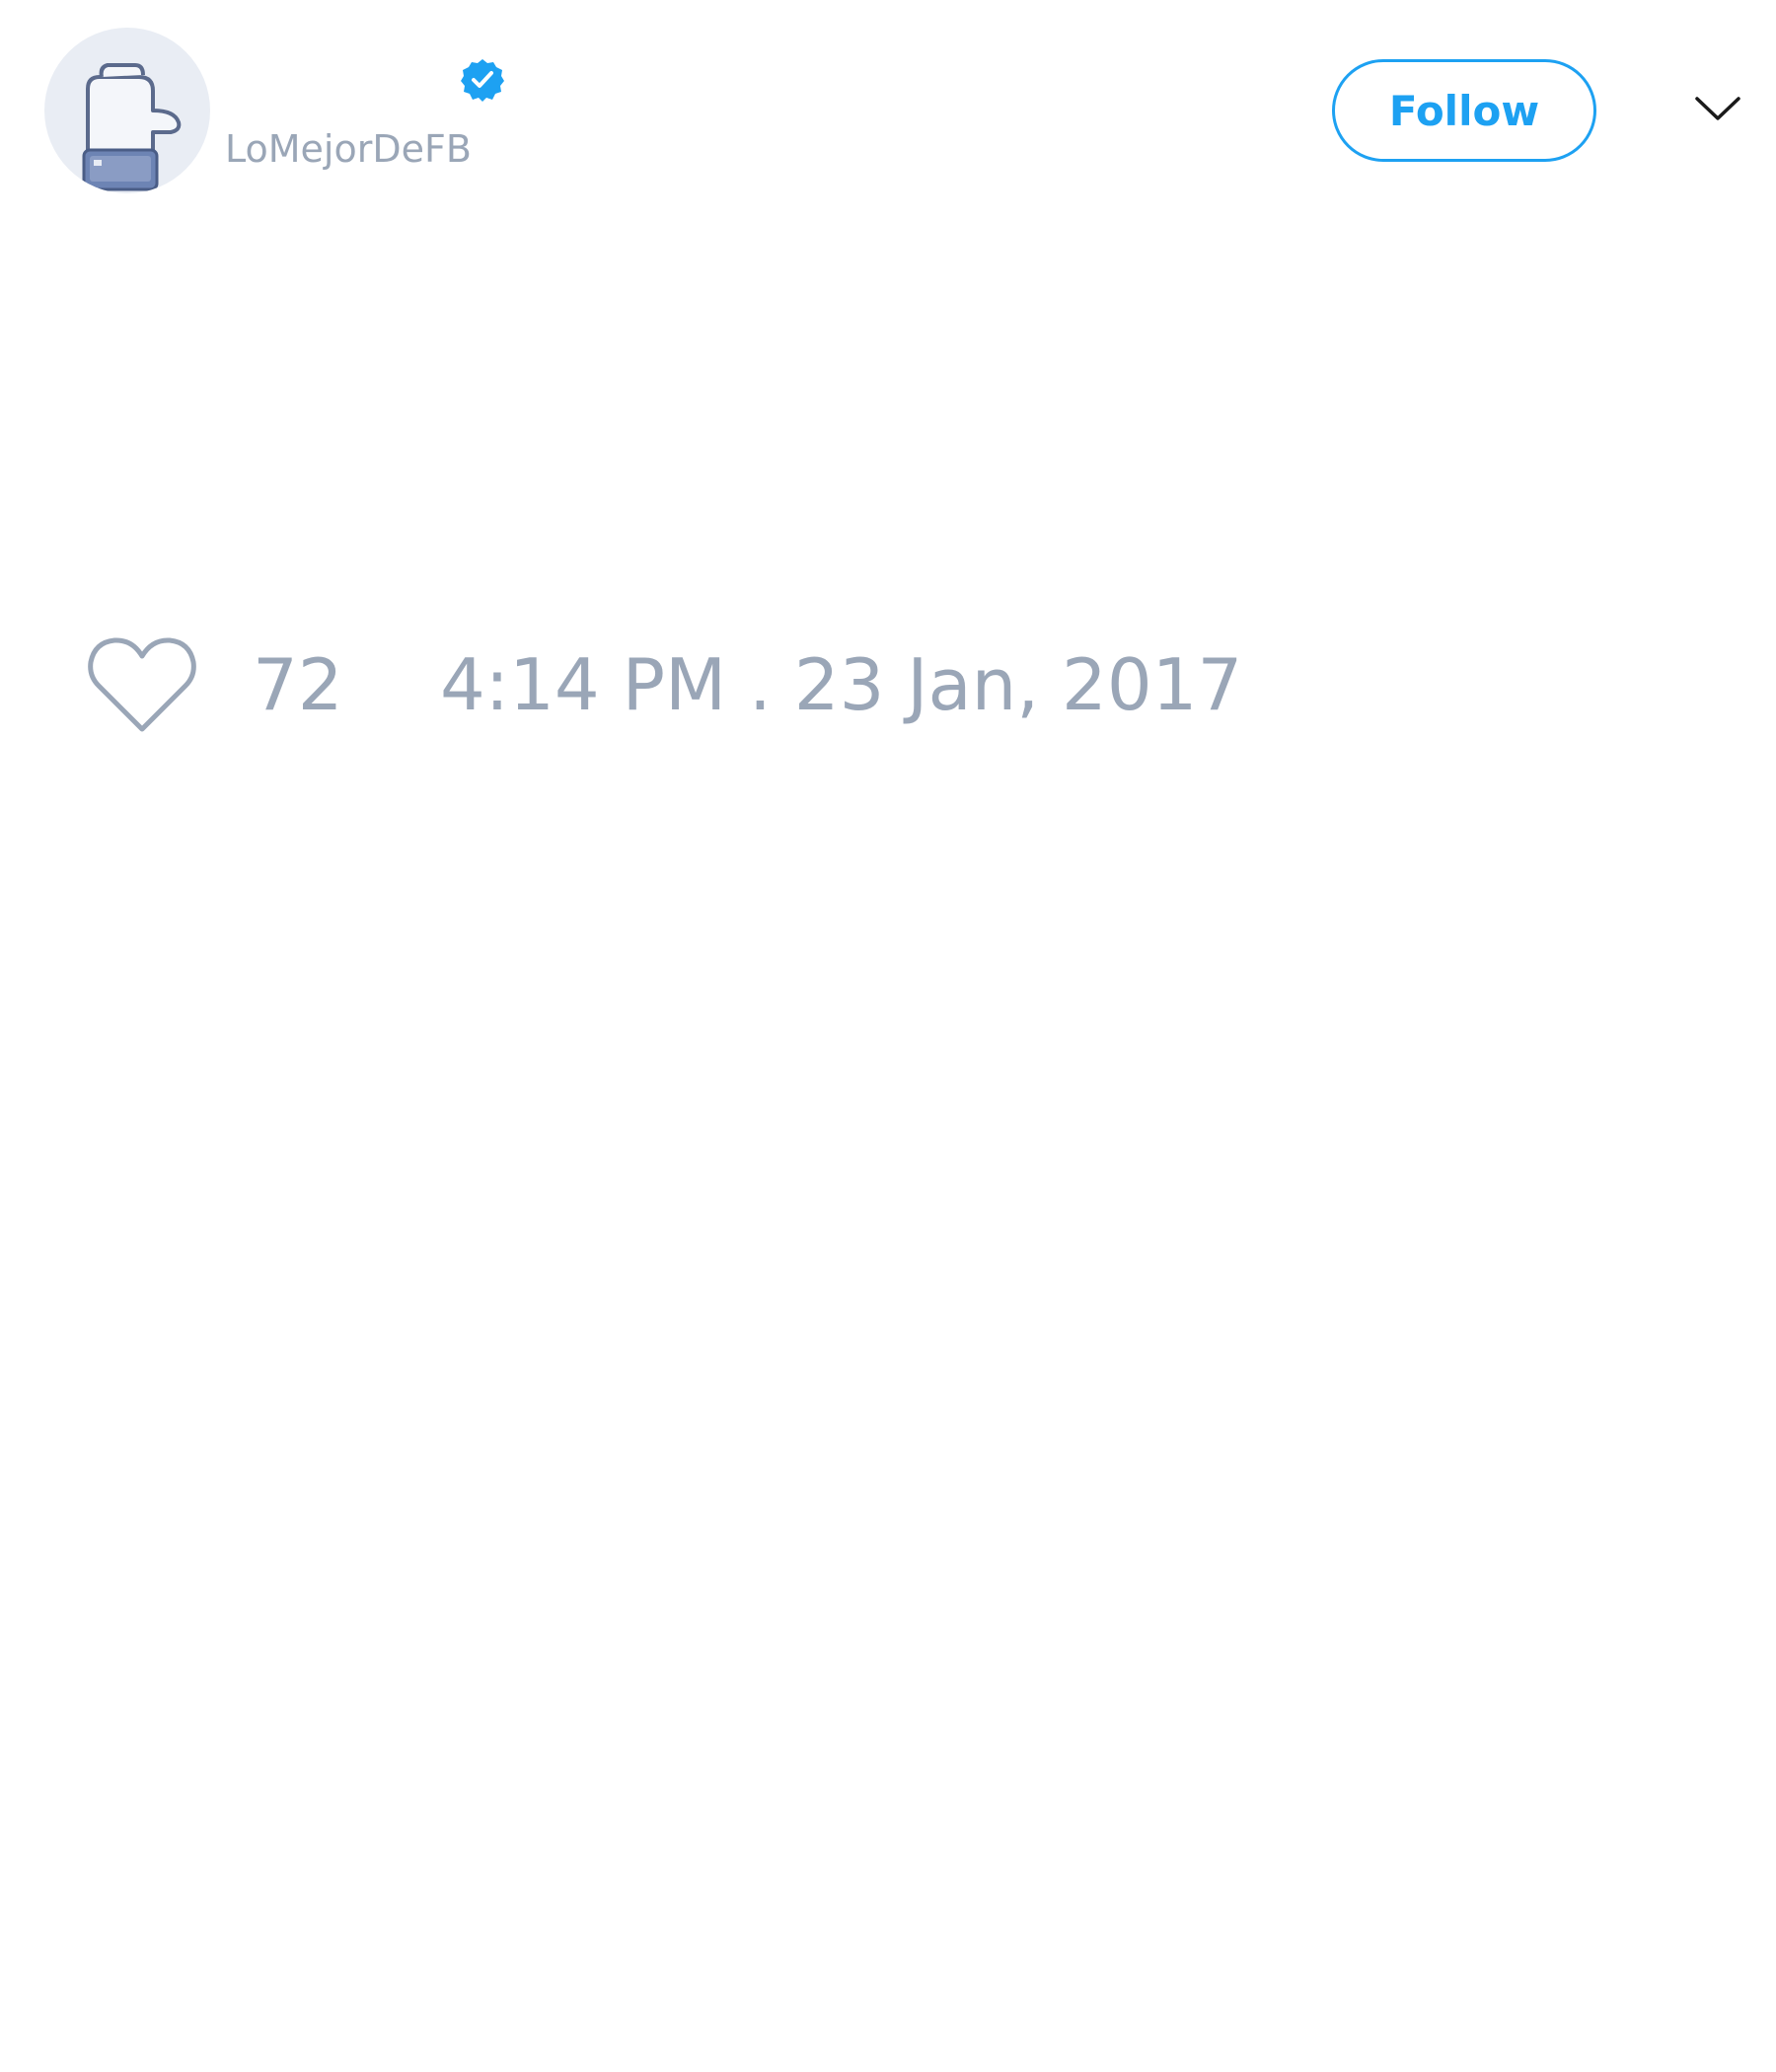 This screenshot has width=1776, height=2072. I want to click on heart-icon, so click(142, 685).